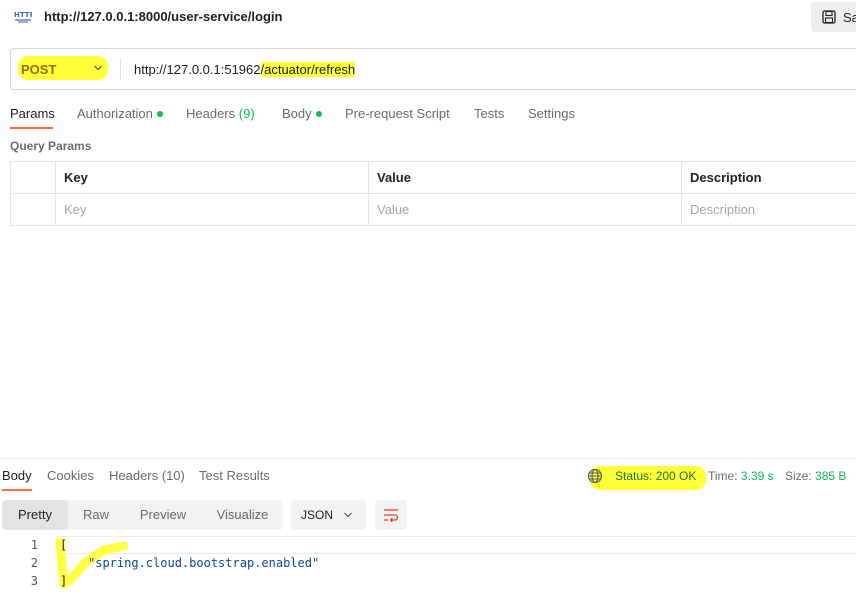  I want to click on tab-tests: Tests, so click(489, 113).